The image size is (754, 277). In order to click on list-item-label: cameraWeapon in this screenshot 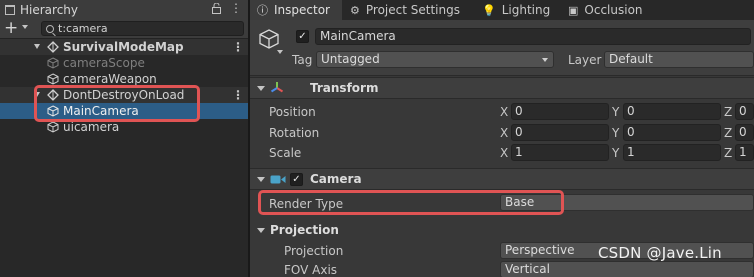, I will do `click(110, 79)`.